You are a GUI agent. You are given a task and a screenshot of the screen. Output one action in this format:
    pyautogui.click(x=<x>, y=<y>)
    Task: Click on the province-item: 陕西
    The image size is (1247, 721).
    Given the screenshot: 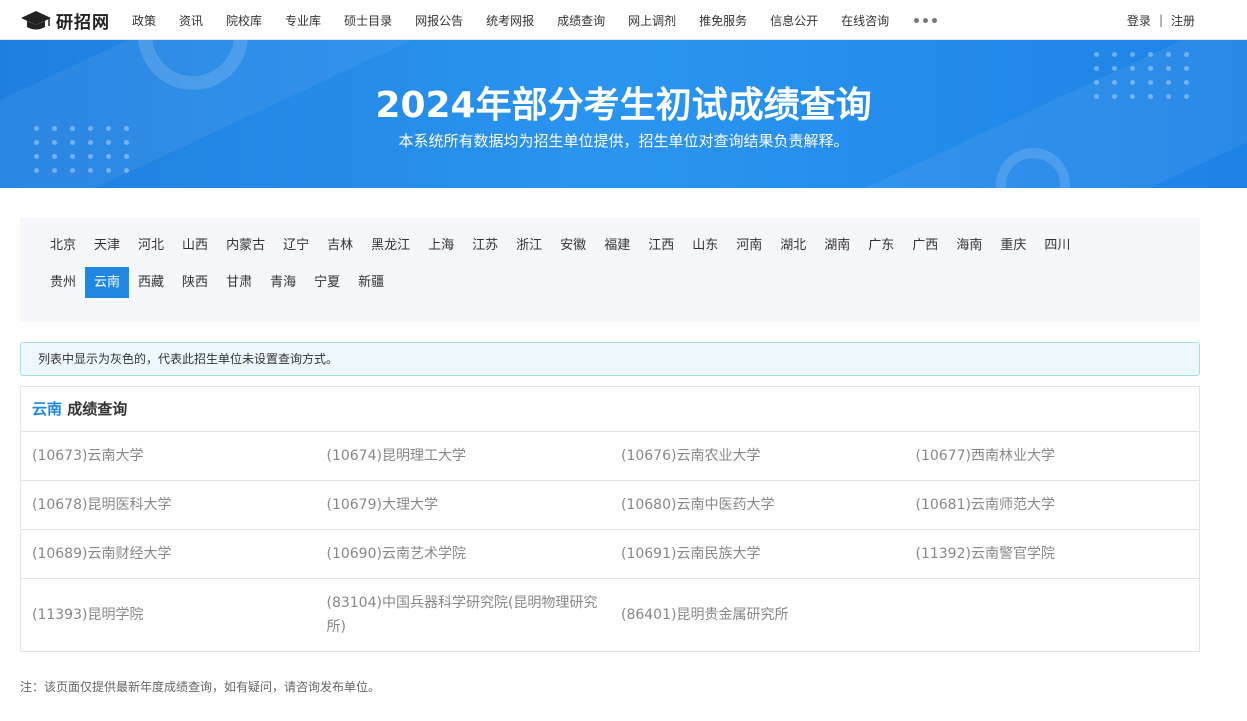 What is the action you would take?
    pyautogui.click(x=195, y=282)
    